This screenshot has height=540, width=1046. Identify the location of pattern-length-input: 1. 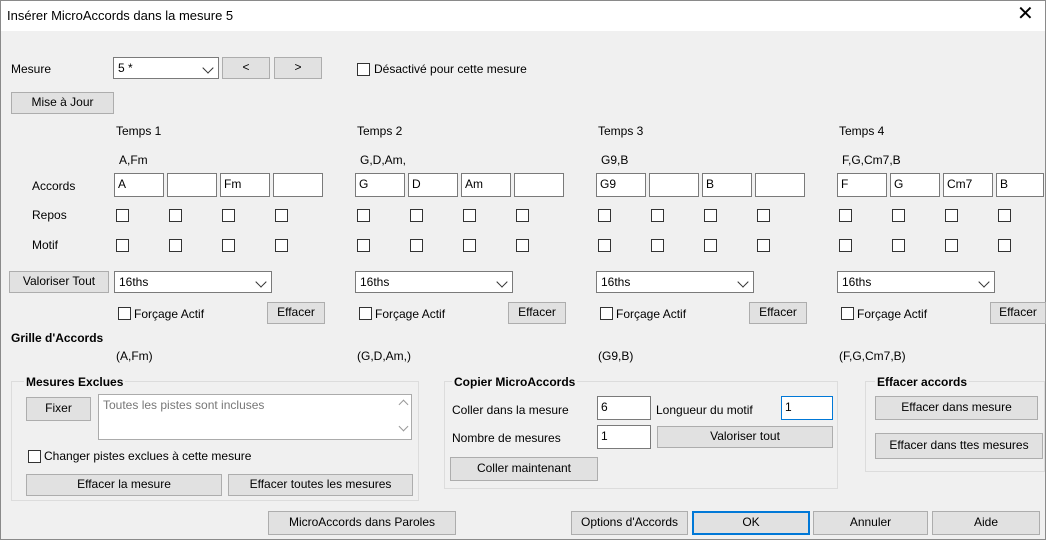
(807, 408).